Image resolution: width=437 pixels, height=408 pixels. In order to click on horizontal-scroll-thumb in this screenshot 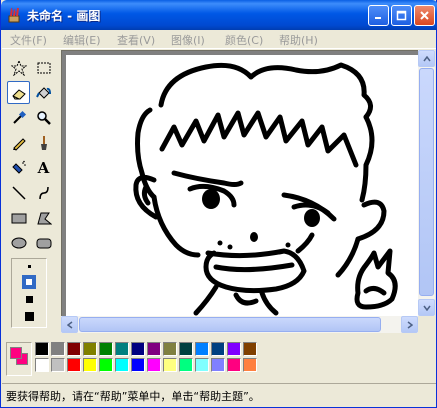, I will do `click(230, 324)`.